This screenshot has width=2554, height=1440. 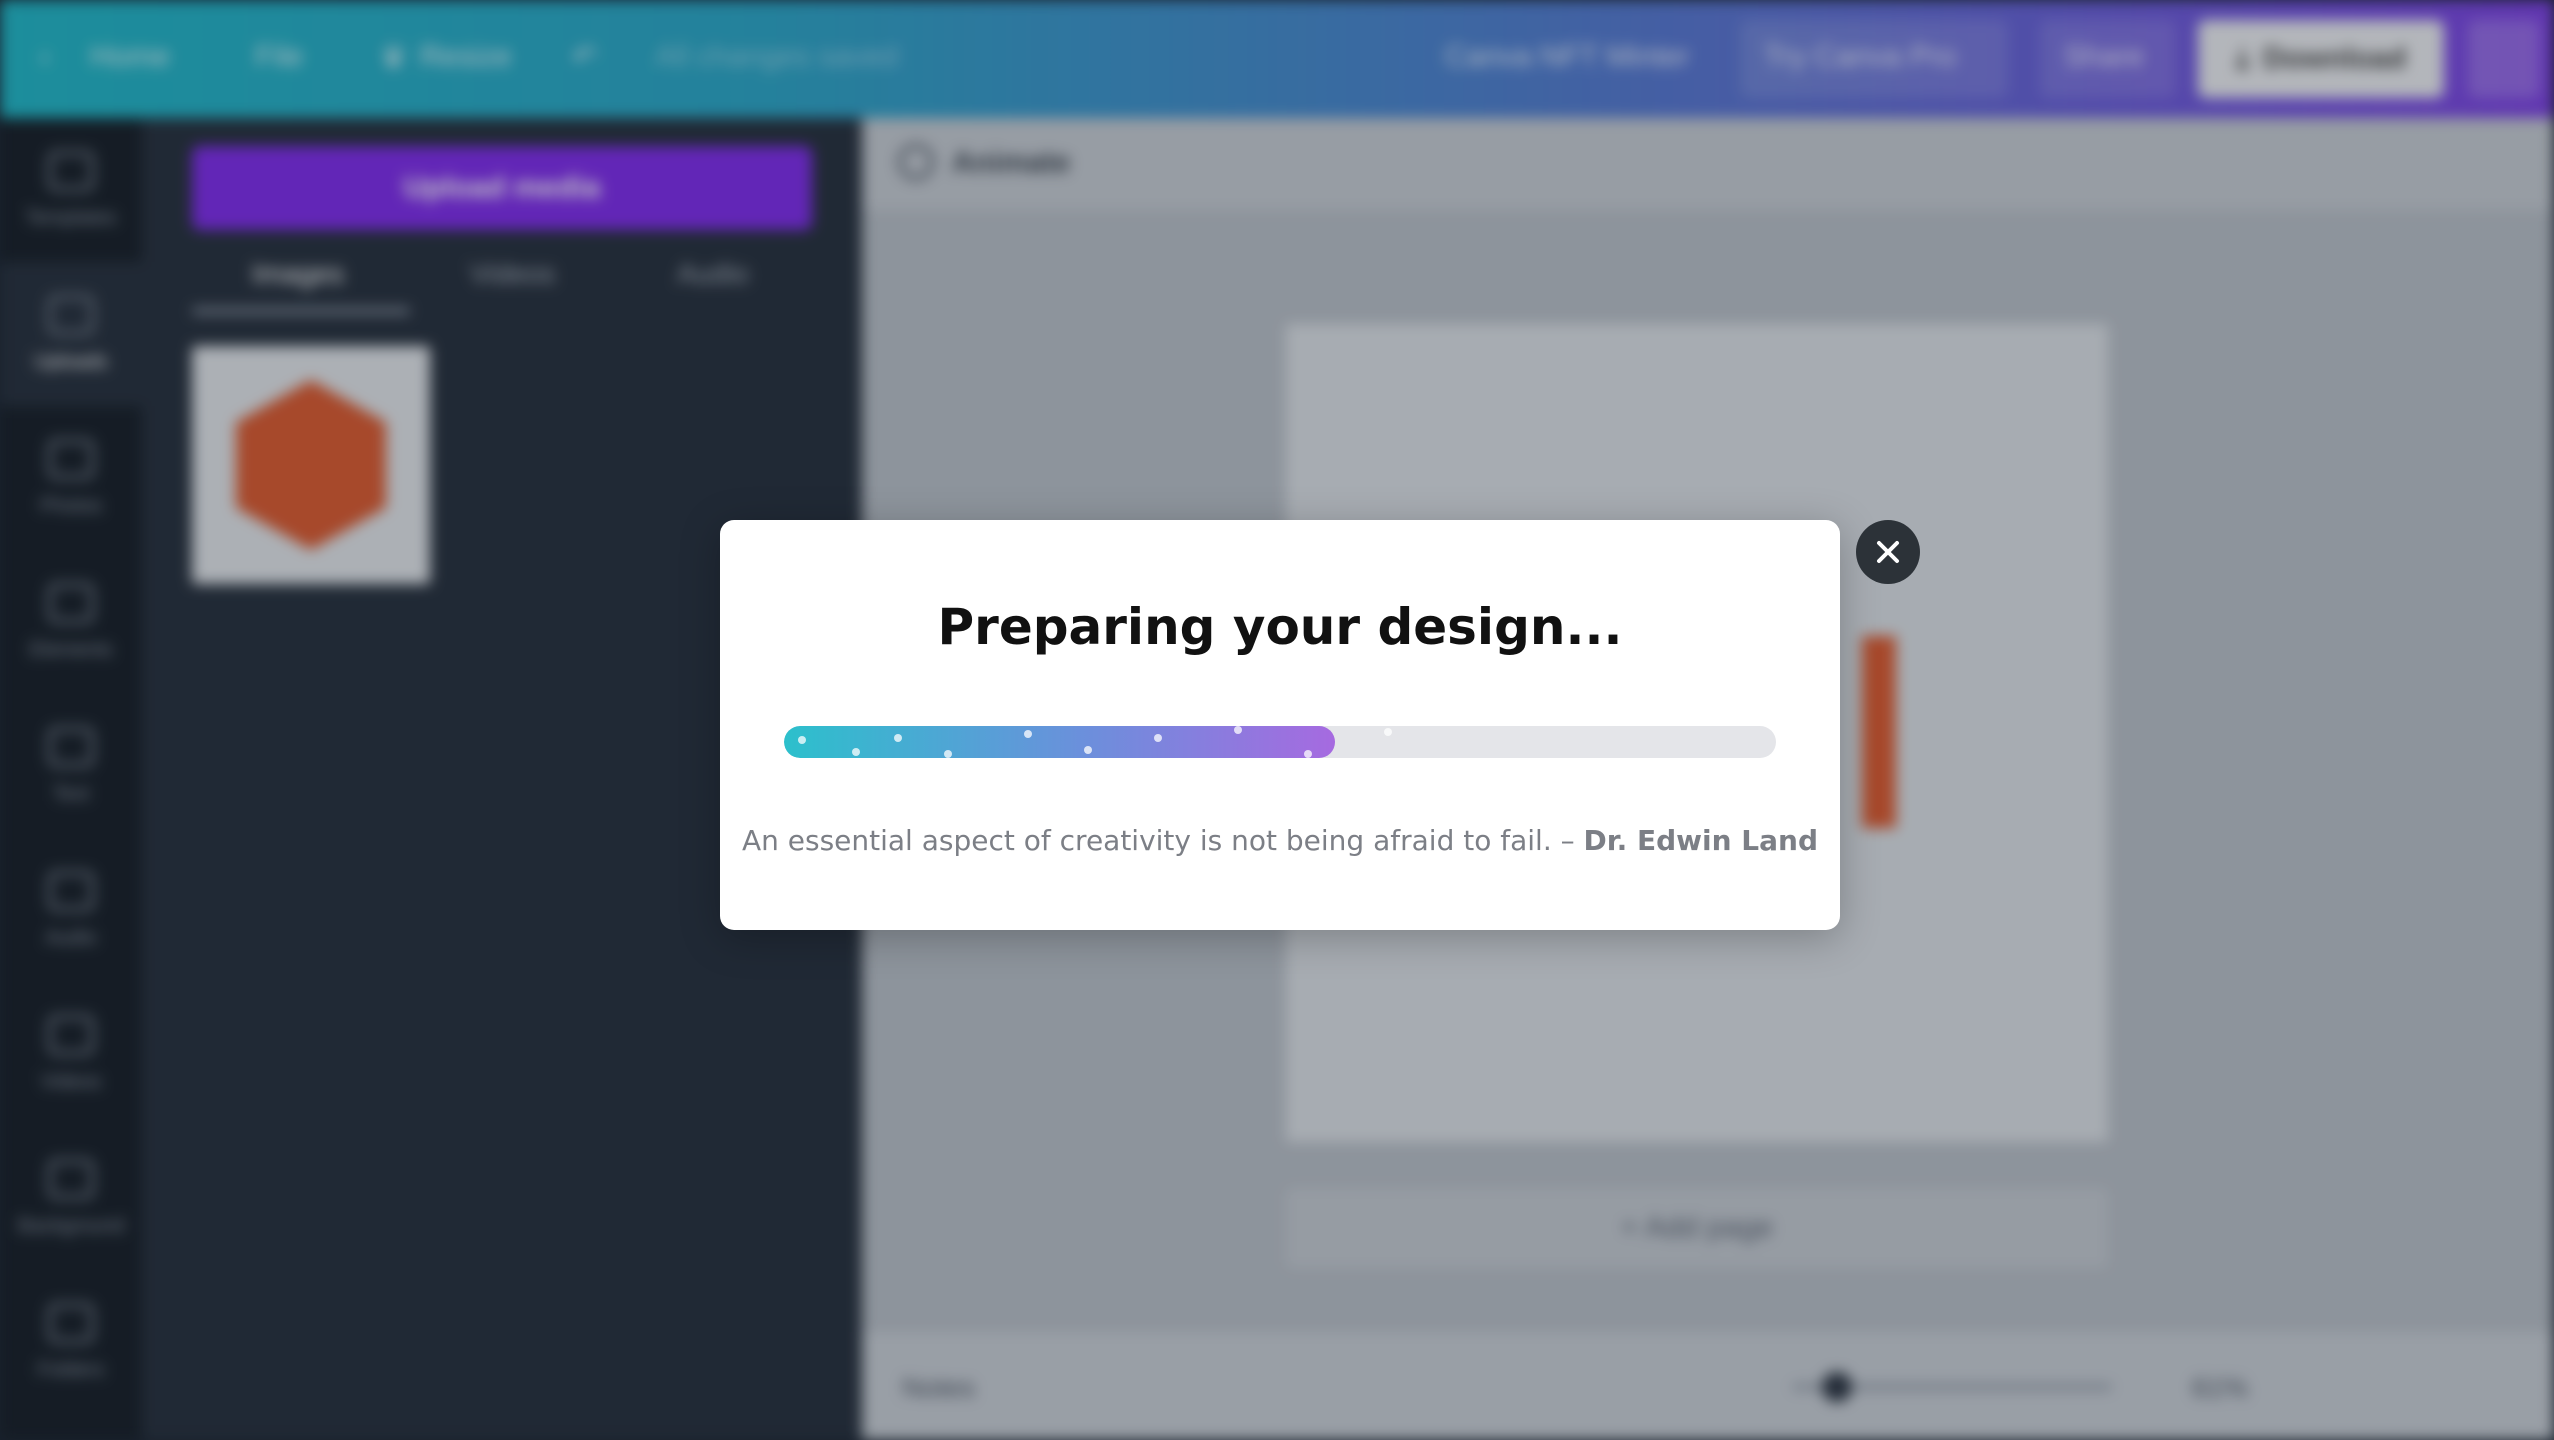 I want to click on progress-bar-fill, so click(x=1088, y=742).